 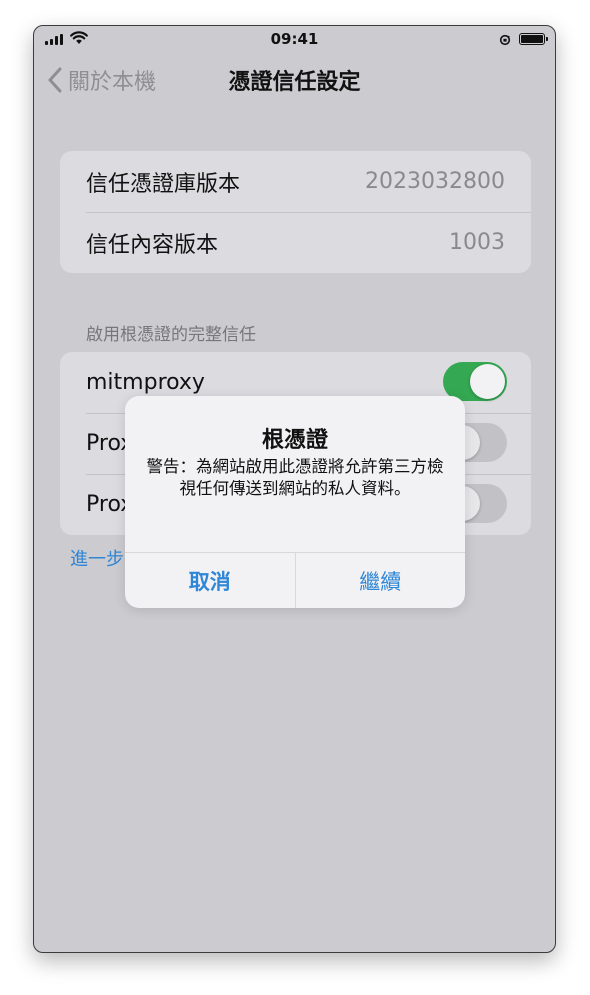 I want to click on orientation-lock-icon, so click(x=505, y=40).